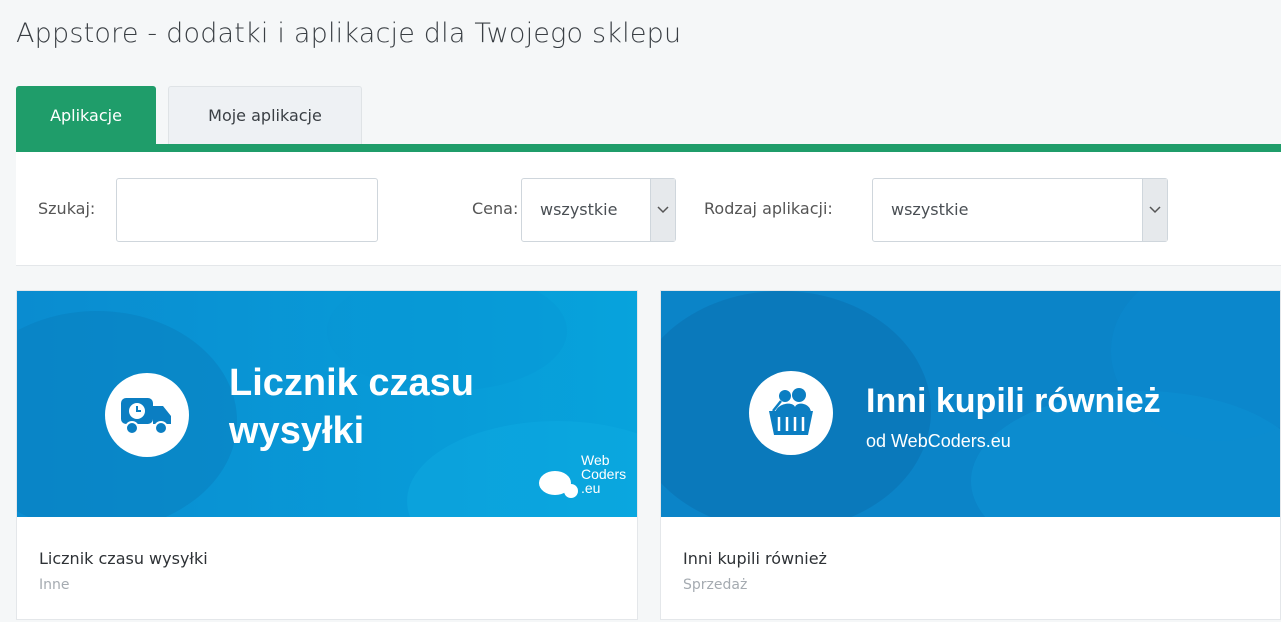 The width and height of the screenshot is (1281, 622). Describe the element at coordinates (715, 585) in the screenshot. I see `app-category: Sprzedaż` at that location.